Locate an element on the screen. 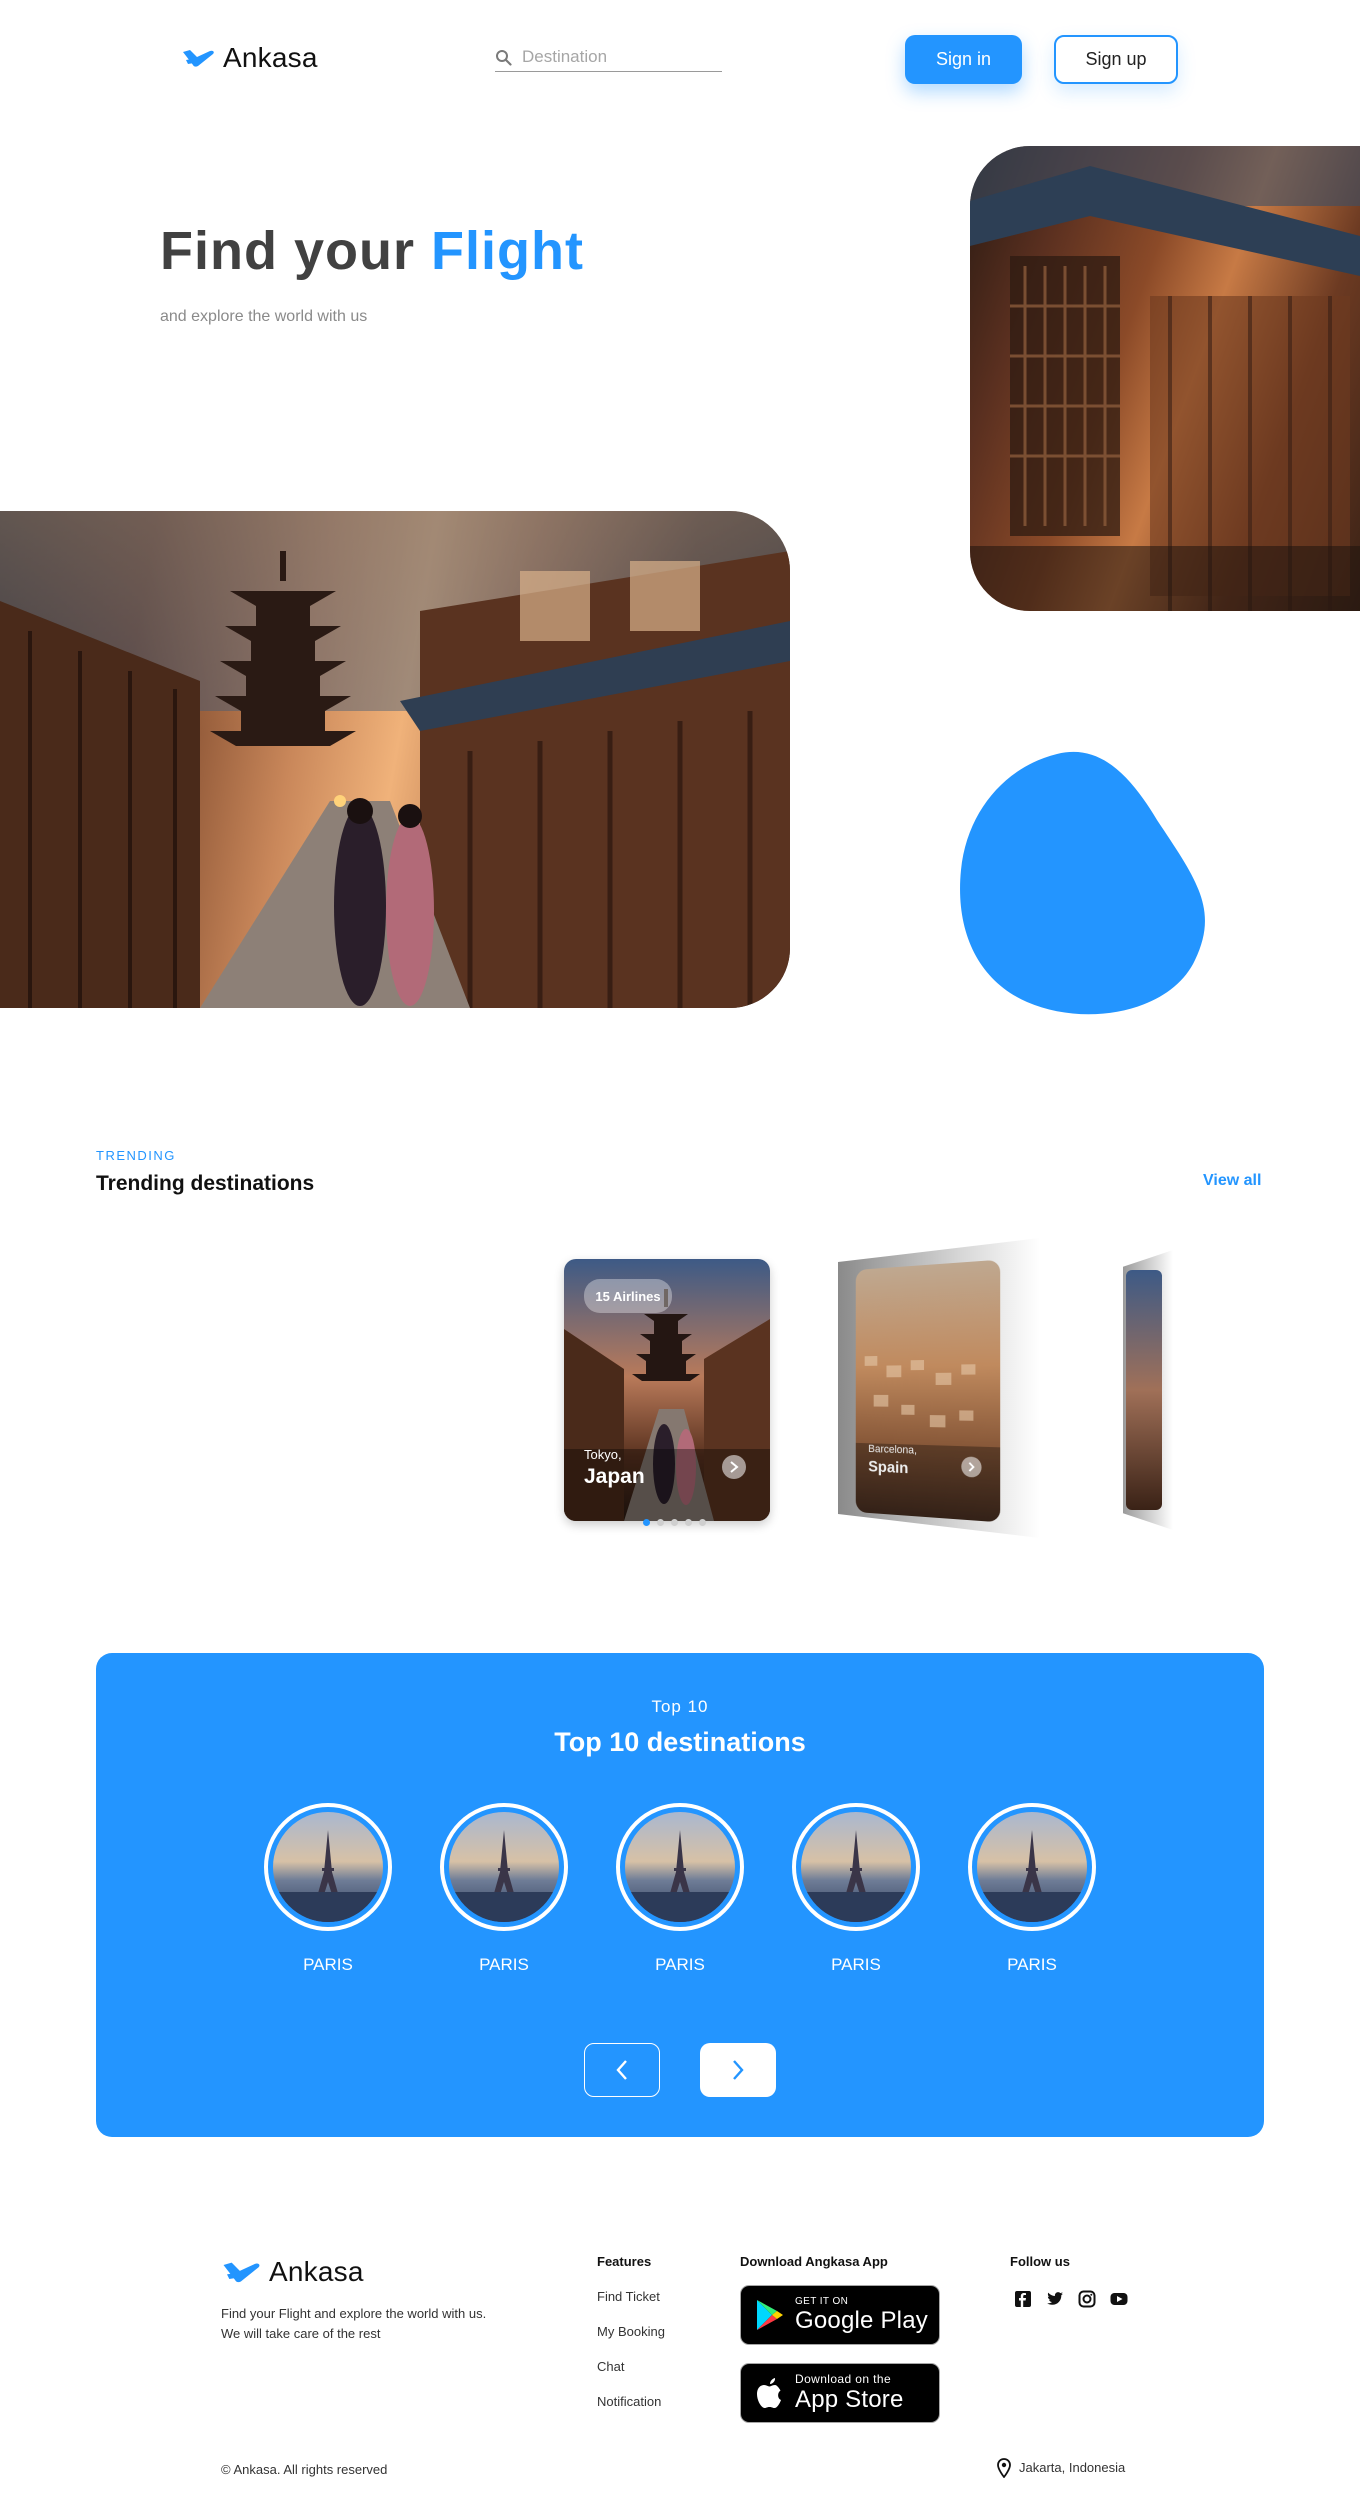 The height and width of the screenshot is (2502, 1360). trending-label: TRENDING is located at coordinates (136, 1155).